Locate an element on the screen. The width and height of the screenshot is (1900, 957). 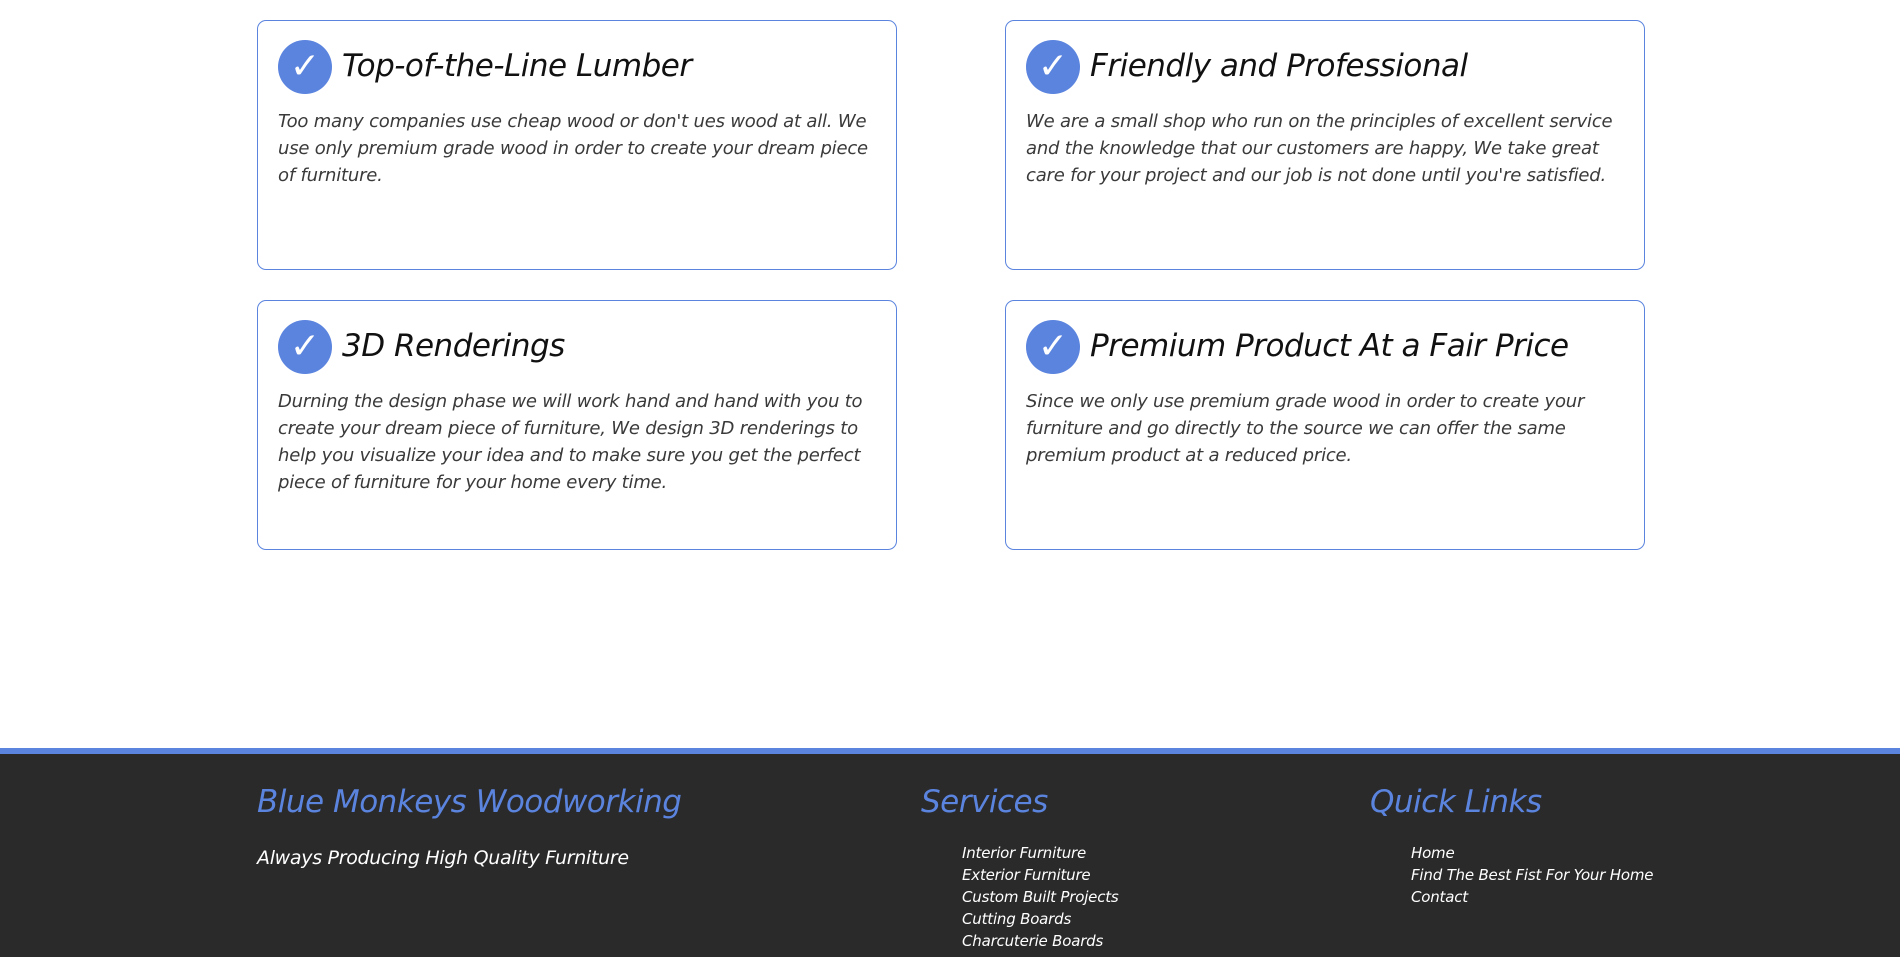
quick-link-home: Home is located at coordinates (1532, 853).